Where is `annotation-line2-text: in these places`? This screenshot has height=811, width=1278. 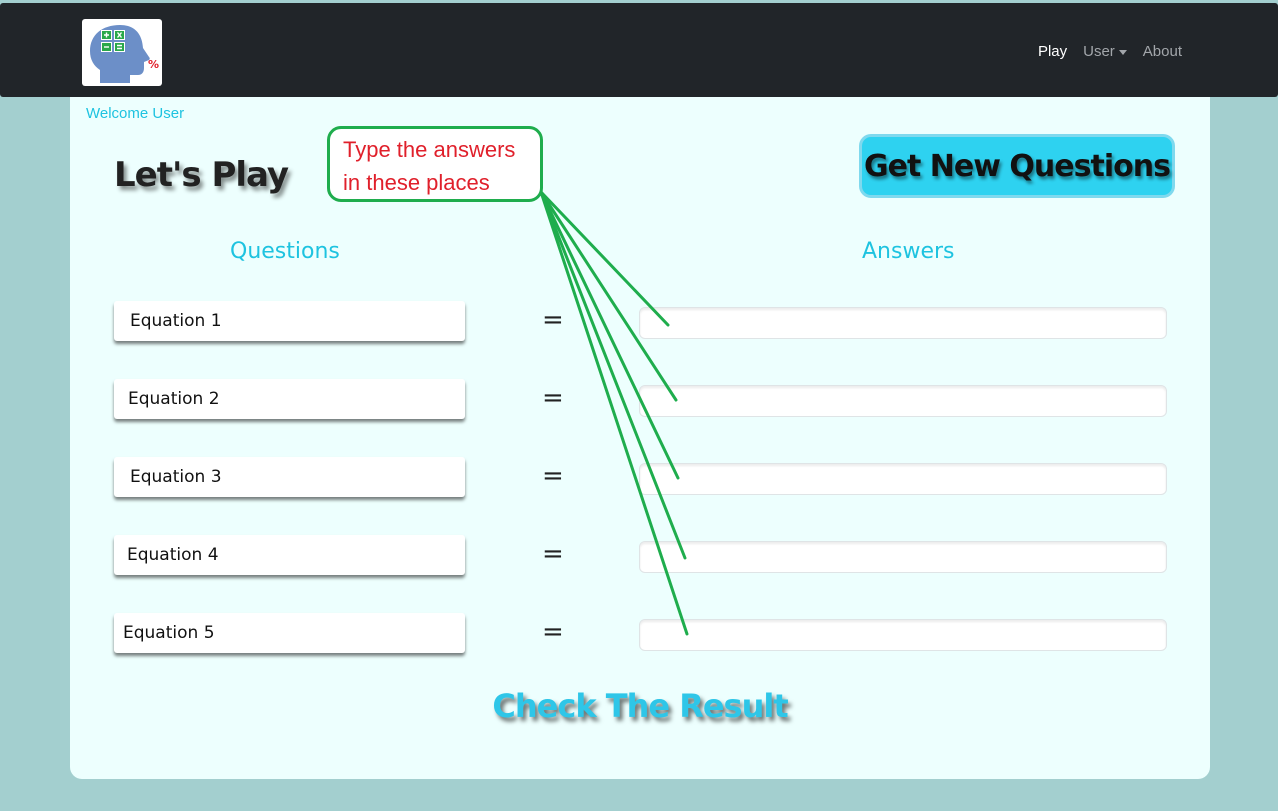
annotation-line2-text: in these places is located at coordinates (416, 182).